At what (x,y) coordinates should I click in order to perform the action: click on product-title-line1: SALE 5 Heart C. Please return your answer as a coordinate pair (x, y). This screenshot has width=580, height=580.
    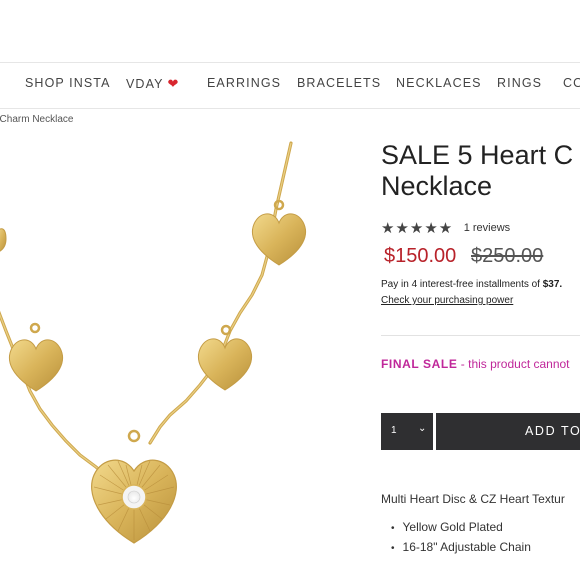
    Looking at the image, I should click on (477, 155).